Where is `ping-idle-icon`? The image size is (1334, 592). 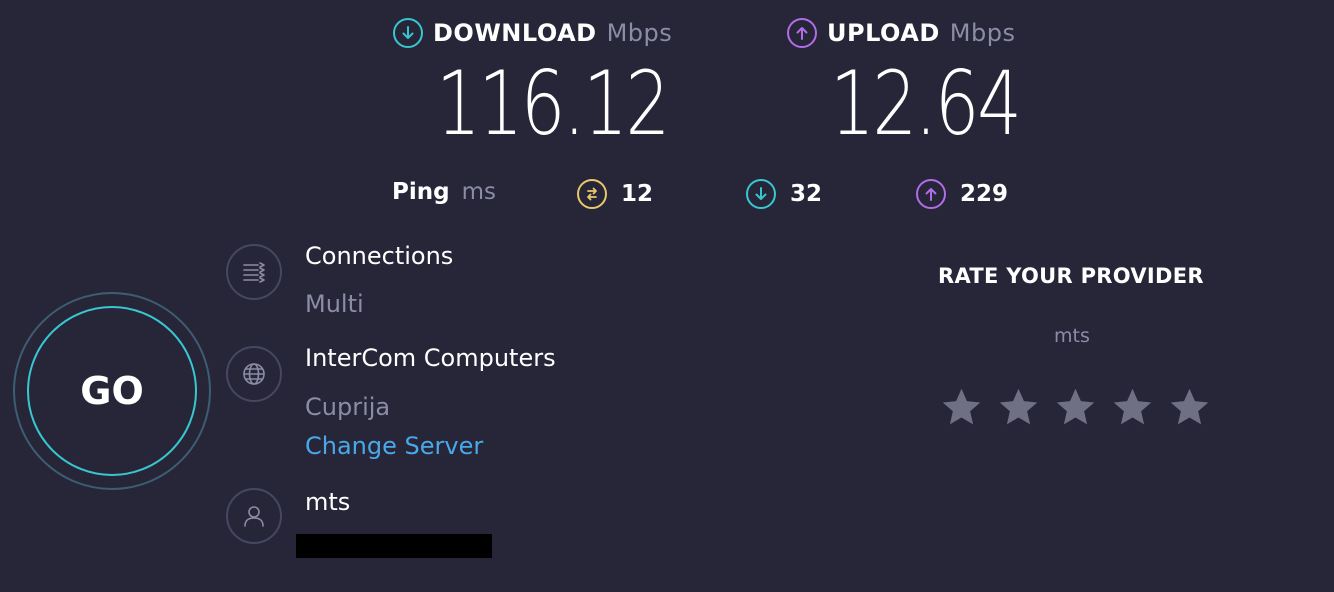 ping-idle-icon is located at coordinates (592, 194).